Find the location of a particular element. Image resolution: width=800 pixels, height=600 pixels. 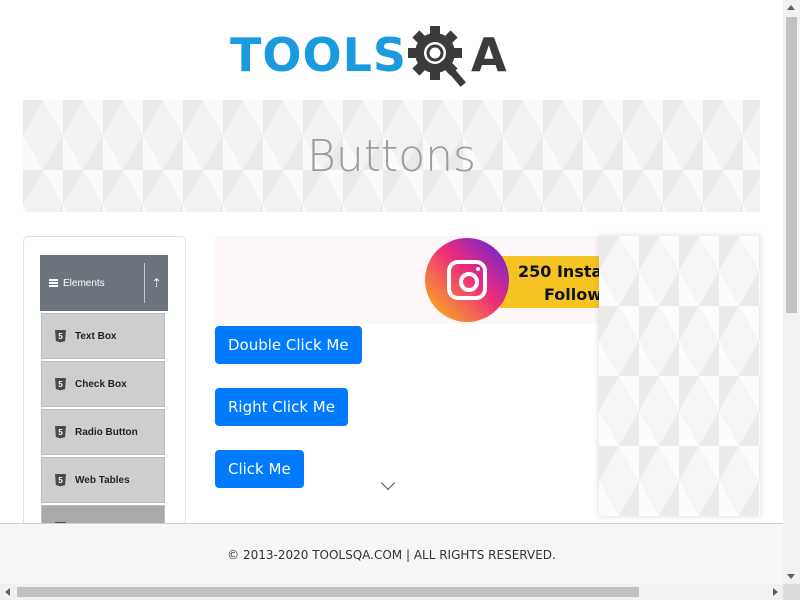

toolsqa-logo: TOOLS A is located at coordinates (368, 55).